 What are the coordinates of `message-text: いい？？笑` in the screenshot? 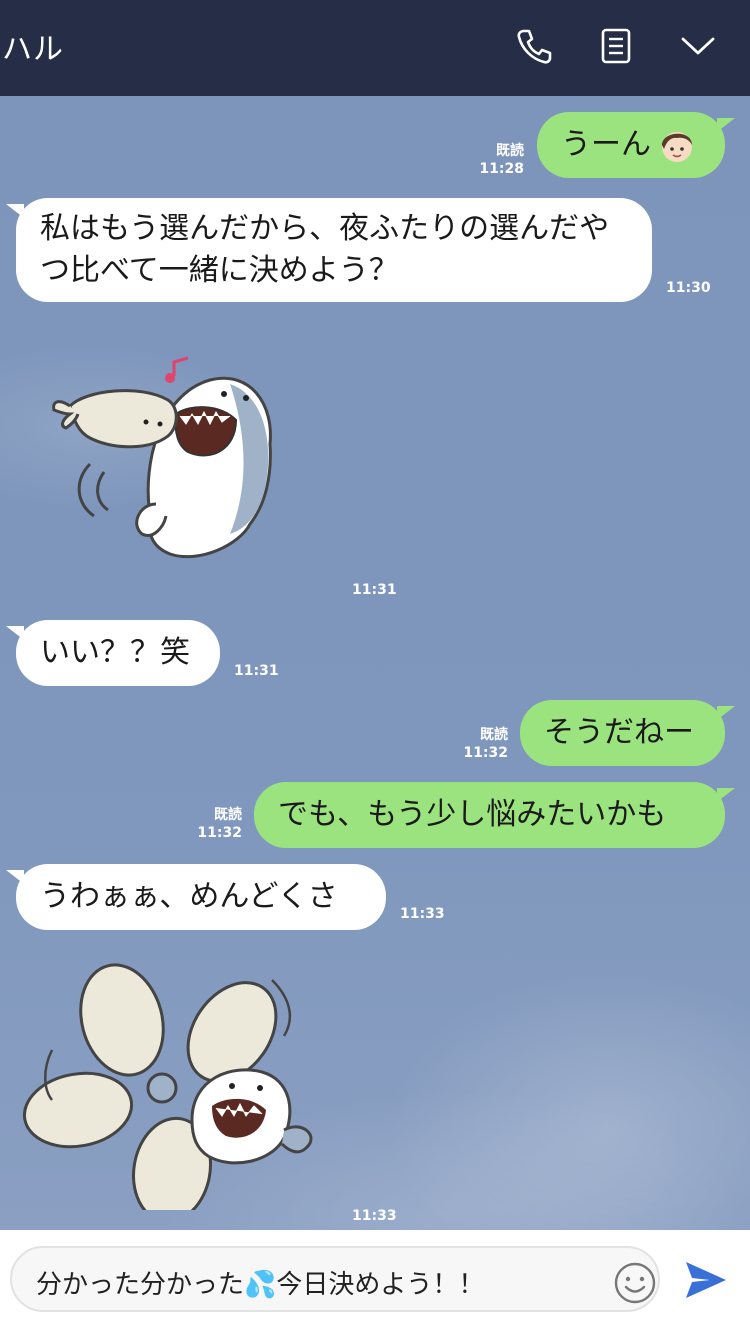 It's located at (115, 652).